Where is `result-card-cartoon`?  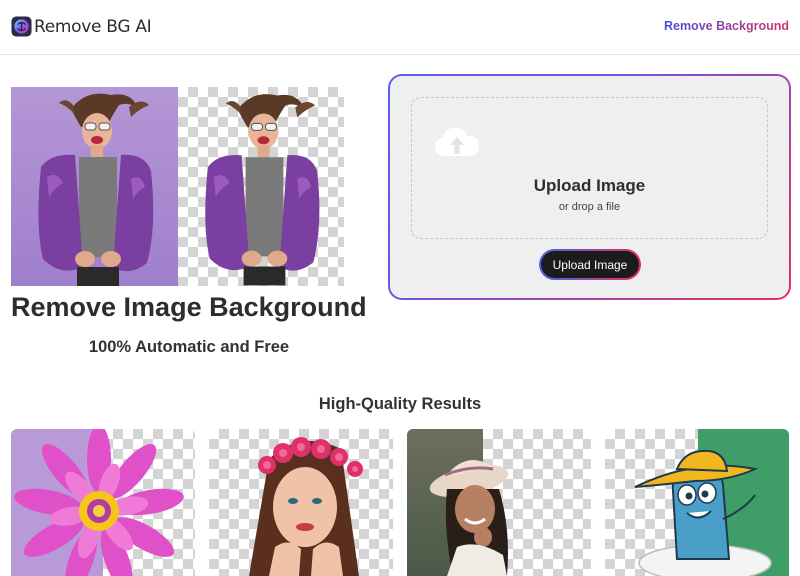 result-card-cartoon is located at coordinates (697, 502).